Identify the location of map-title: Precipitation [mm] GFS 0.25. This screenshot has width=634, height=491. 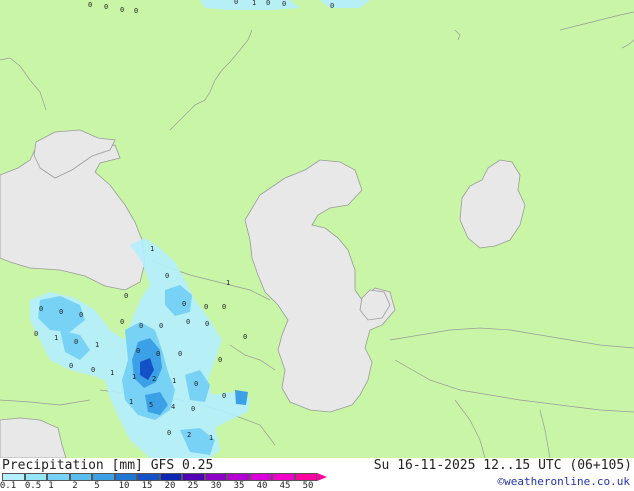
(108, 465).